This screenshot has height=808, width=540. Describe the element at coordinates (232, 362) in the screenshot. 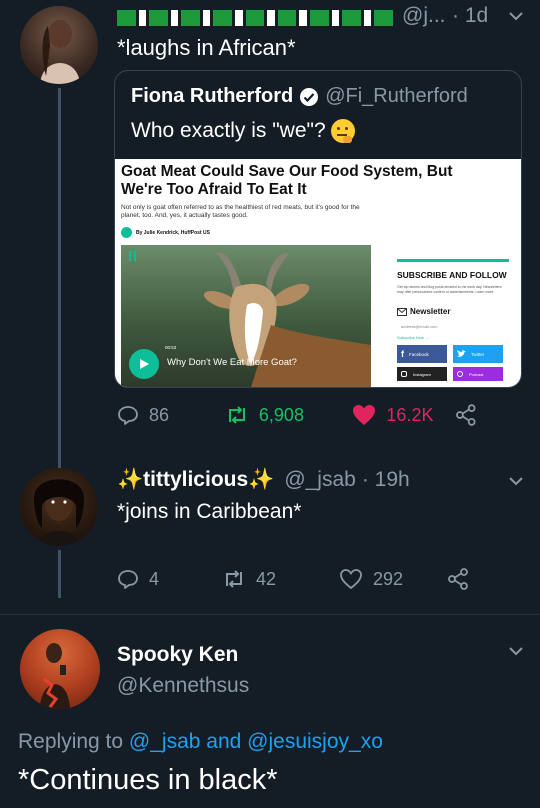

I see `video-caption: Why Don't We Eat More Goat?` at that location.